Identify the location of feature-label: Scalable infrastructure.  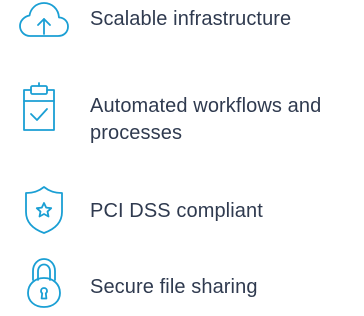
(191, 19).